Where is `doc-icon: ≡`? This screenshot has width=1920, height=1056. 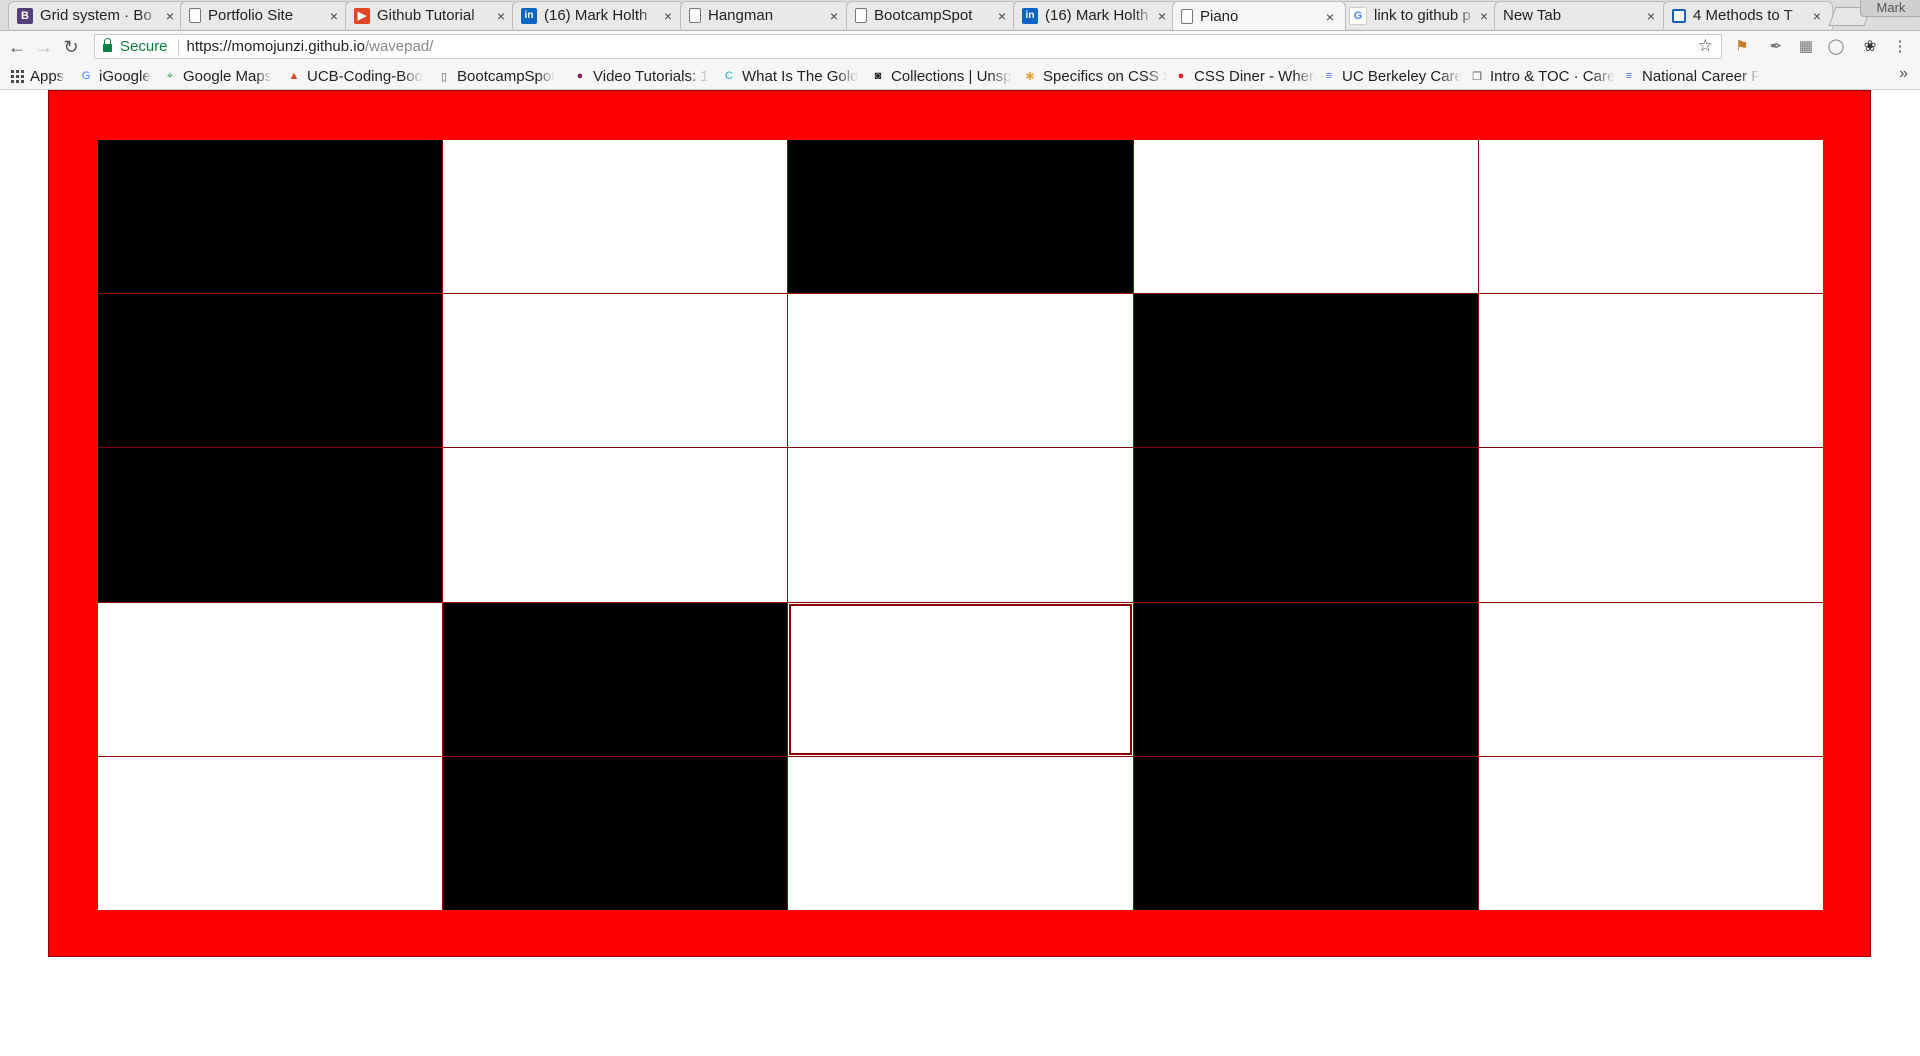 doc-icon: ≡ is located at coordinates (1329, 76).